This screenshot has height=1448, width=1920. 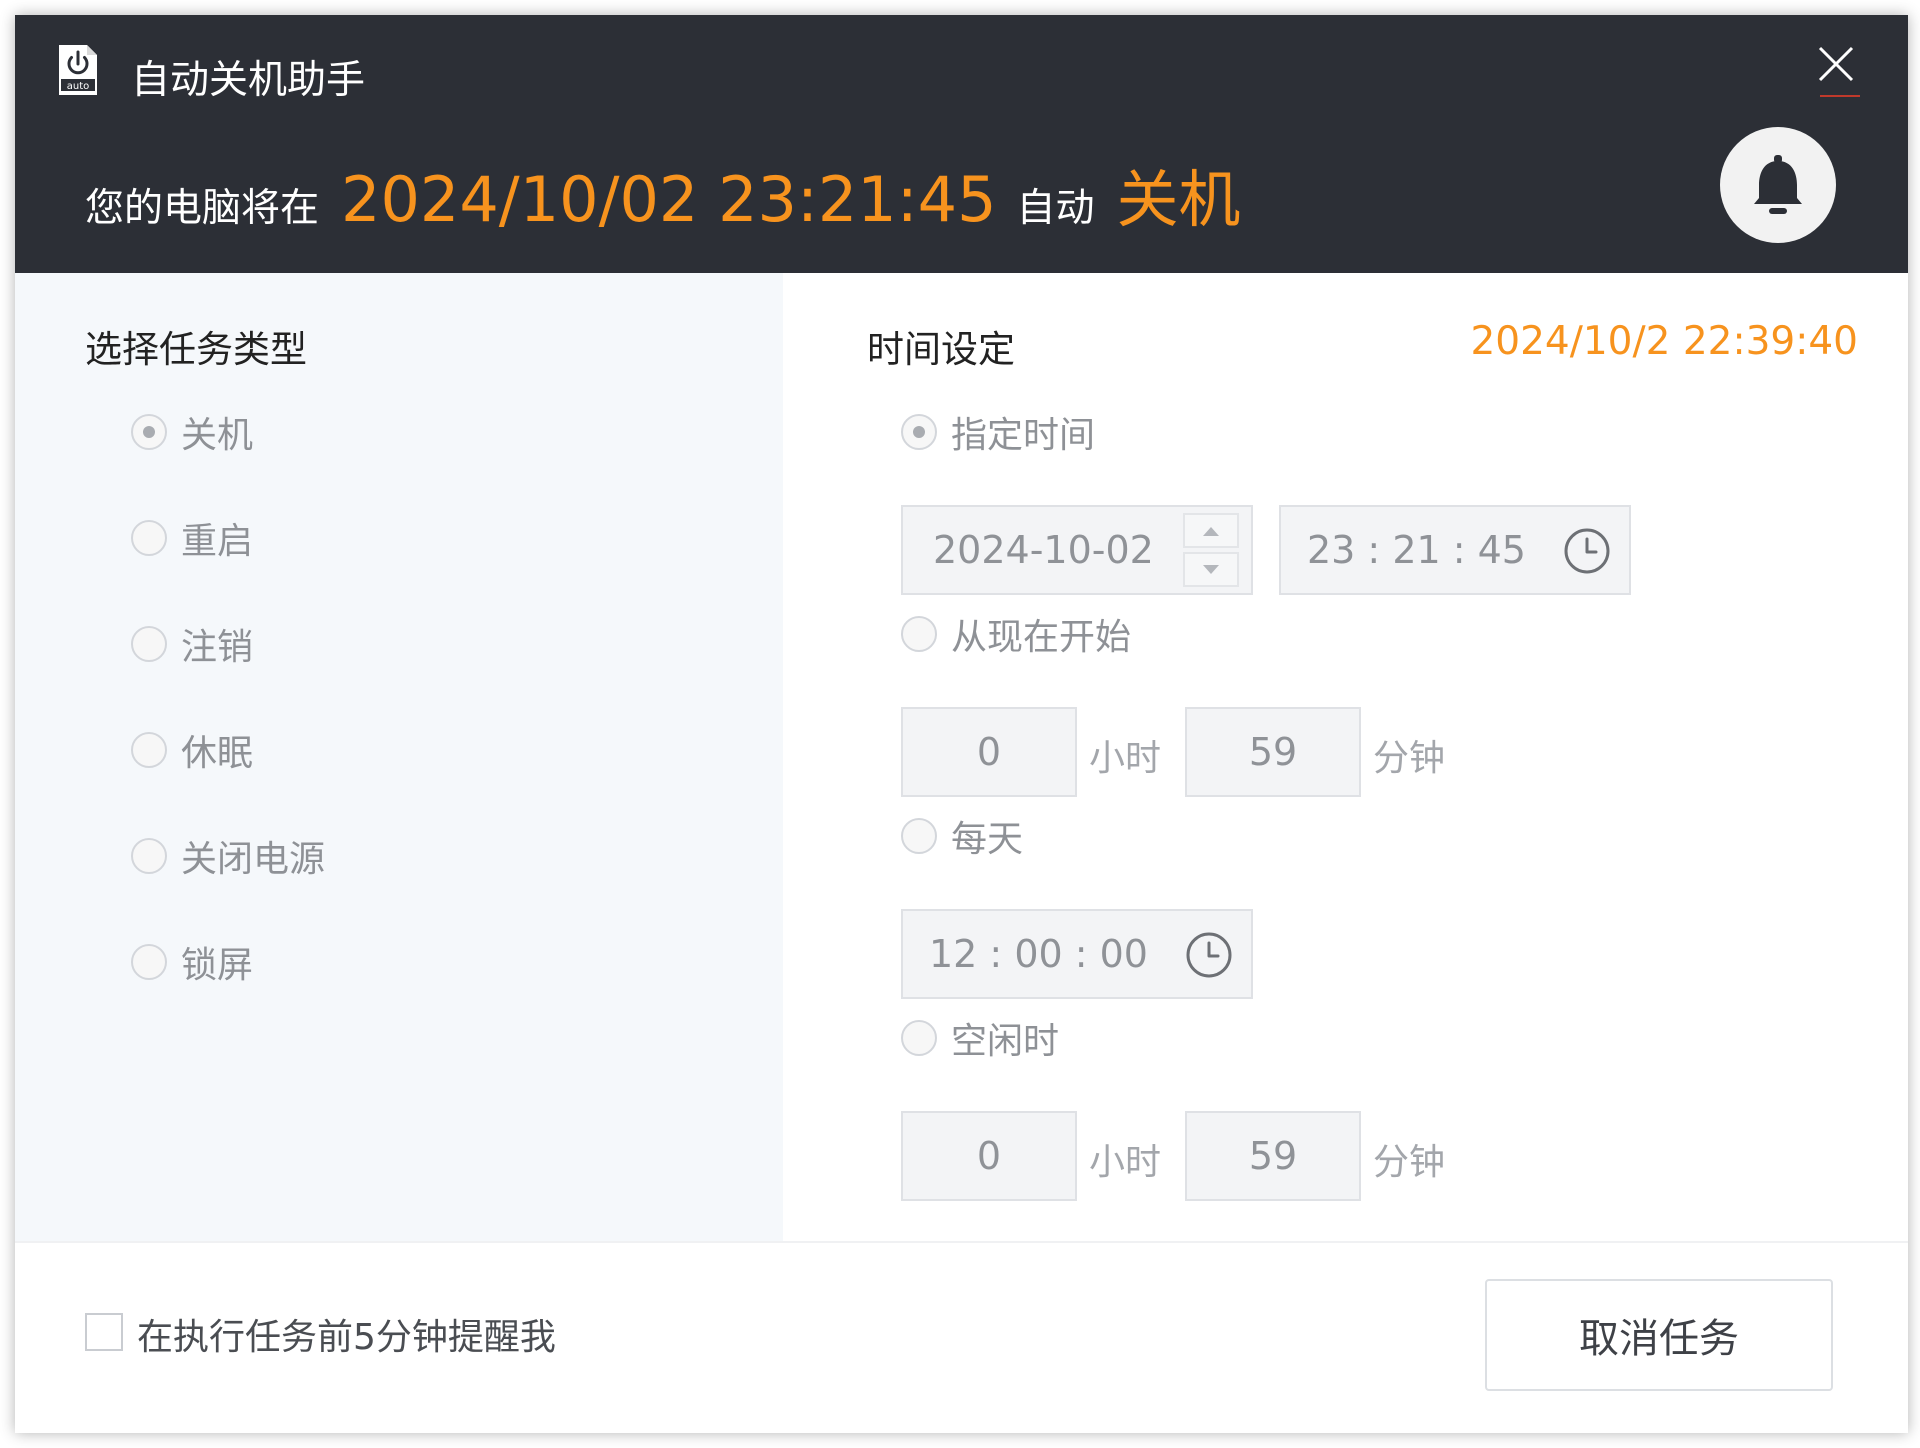 I want to click on task-option-restart: 重启, so click(x=192, y=538).